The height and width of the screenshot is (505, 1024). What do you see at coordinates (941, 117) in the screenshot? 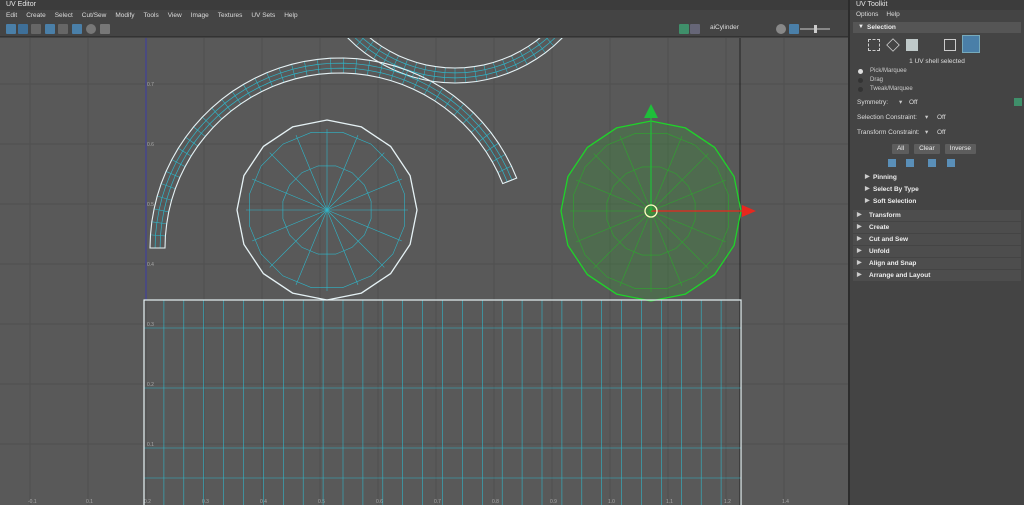
I see `selection-constraint-value: Off` at bounding box center [941, 117].